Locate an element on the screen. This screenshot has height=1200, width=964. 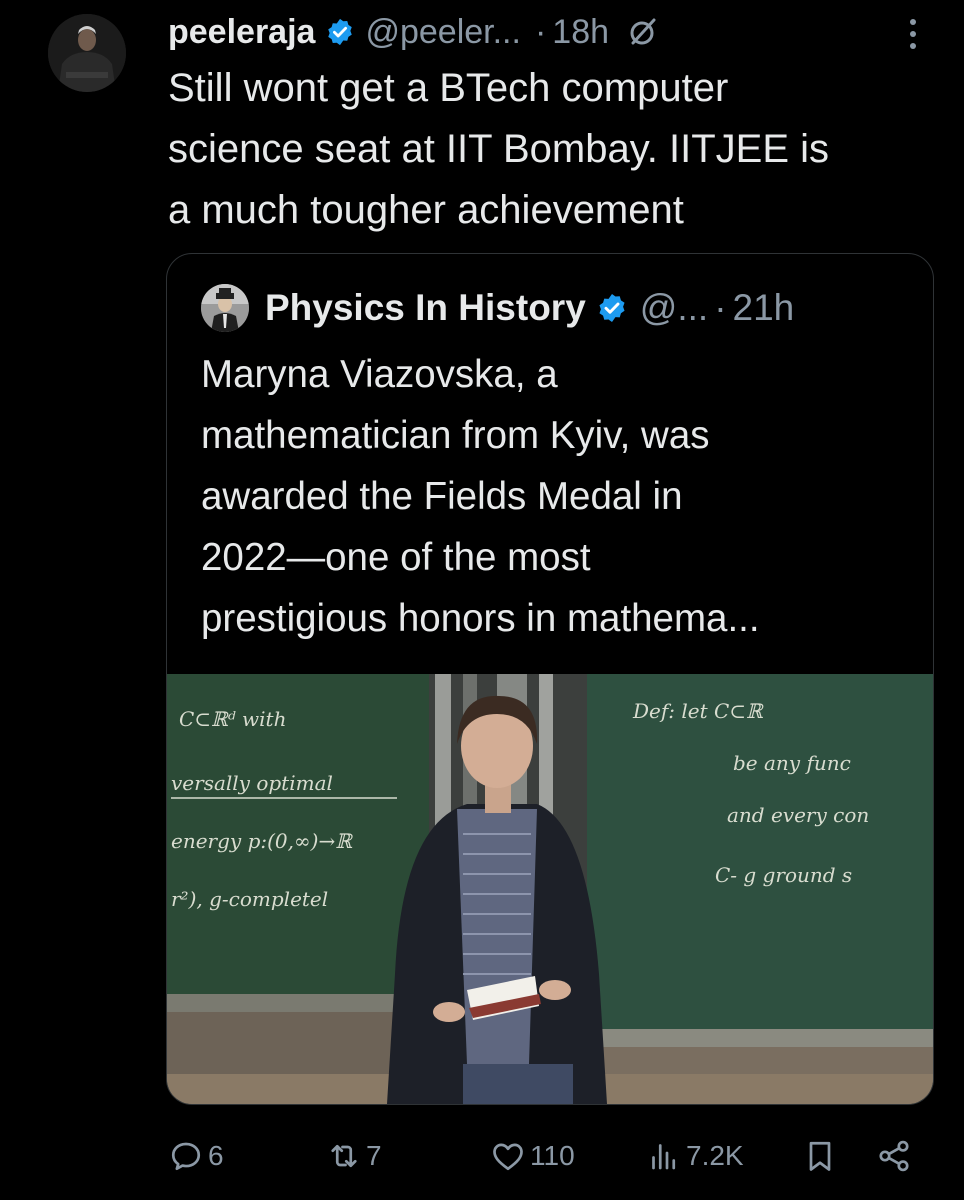
chalk-text: C⊂ℝᵈ with is located at coordinates (232, 719).